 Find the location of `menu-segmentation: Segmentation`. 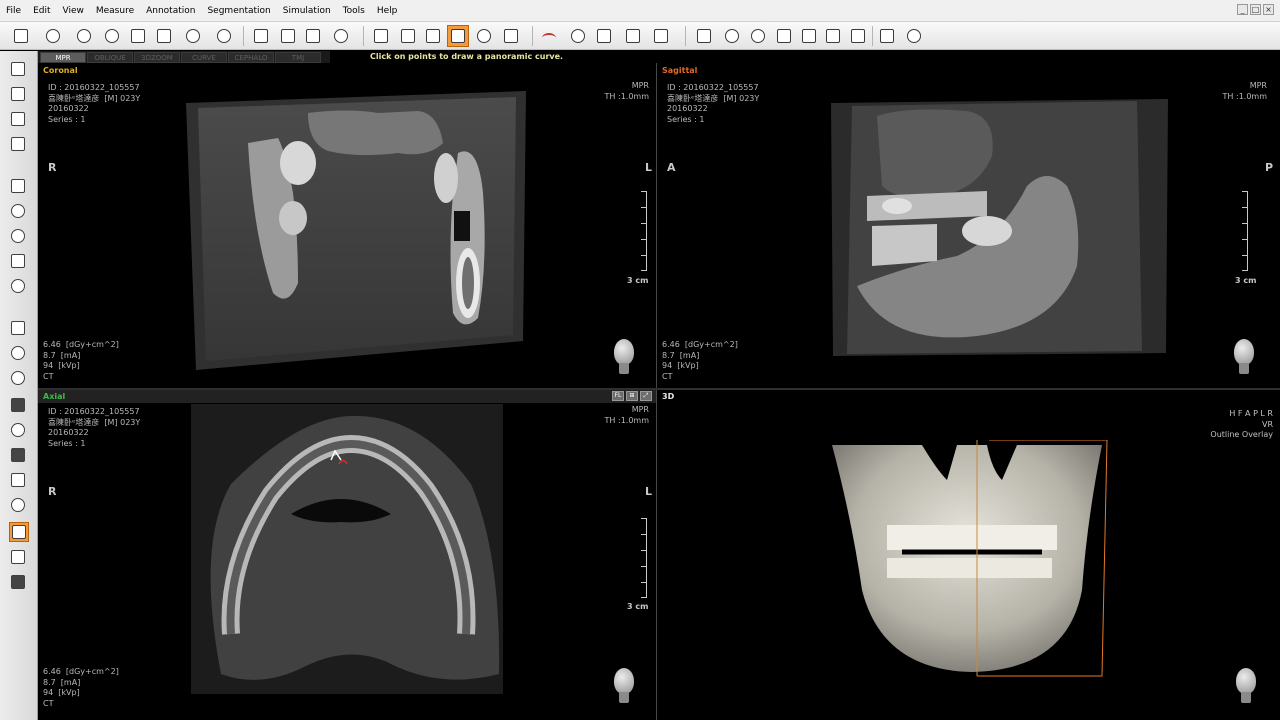

menu-segmentation: Segmentation is located at coordinates (238, 11).